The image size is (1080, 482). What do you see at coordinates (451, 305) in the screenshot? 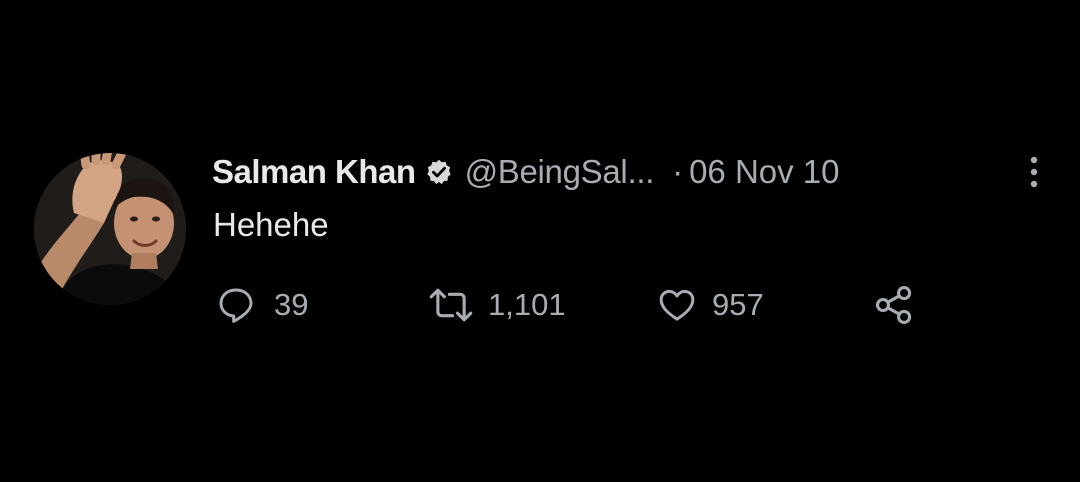
I see `retweet-icon` at bounding box center [451, 305].